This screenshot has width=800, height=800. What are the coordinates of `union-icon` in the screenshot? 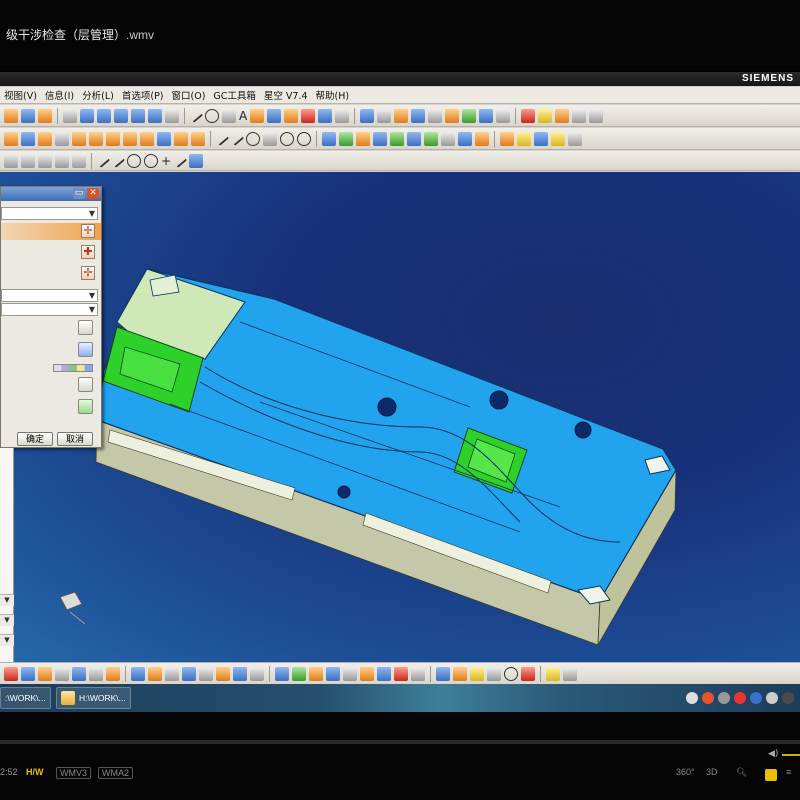 It's located at (452, 115).